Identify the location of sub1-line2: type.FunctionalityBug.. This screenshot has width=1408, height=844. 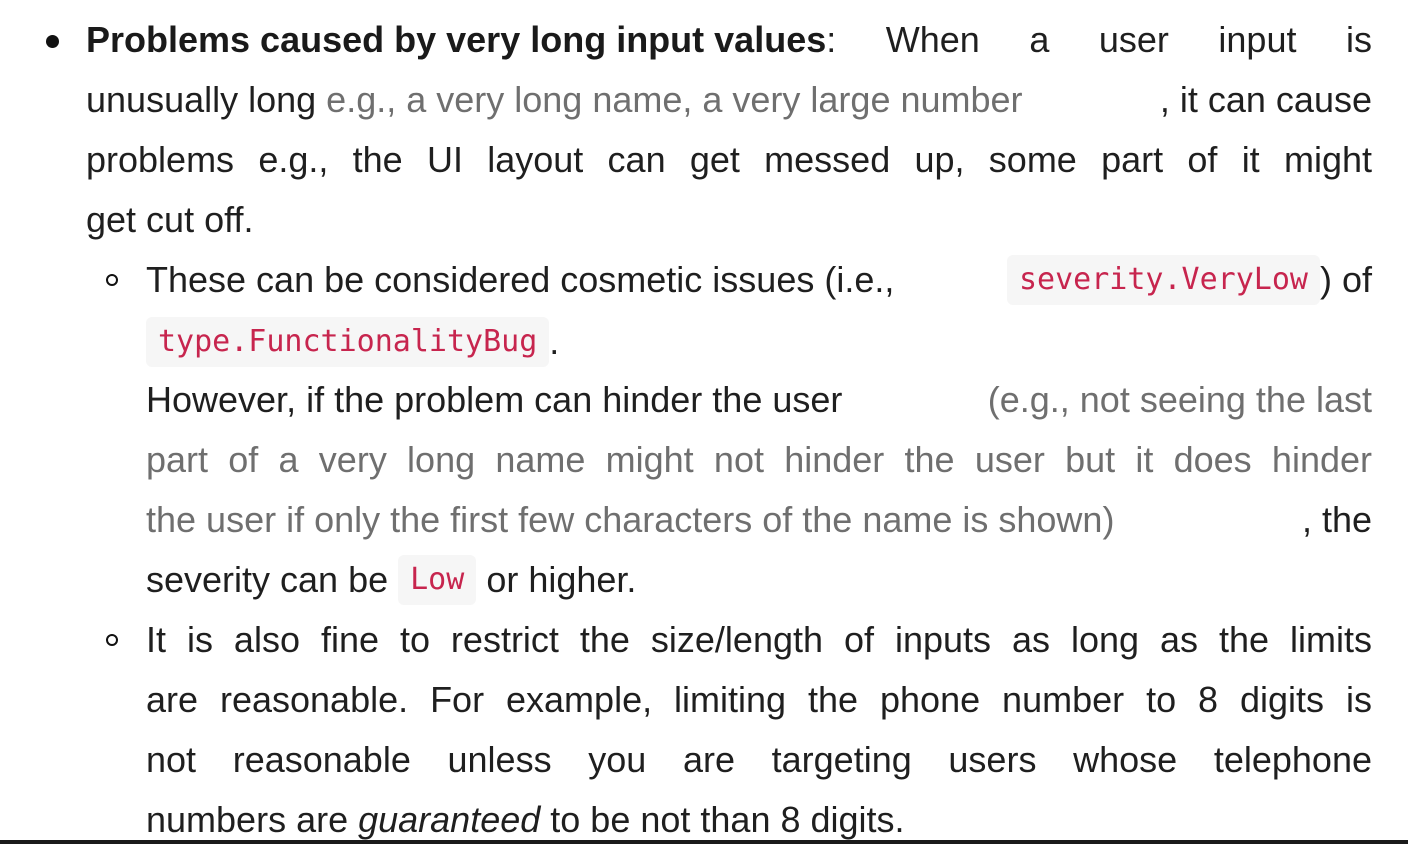
(759, 342).